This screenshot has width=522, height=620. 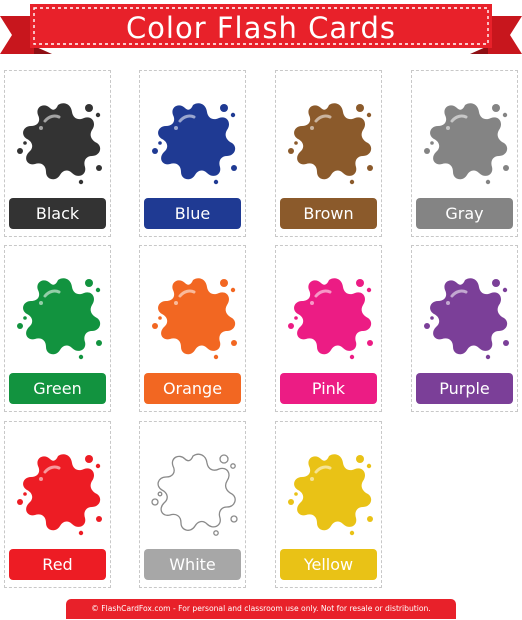 I want to click on color-name-label: Gray, so click(x=464, y=213).